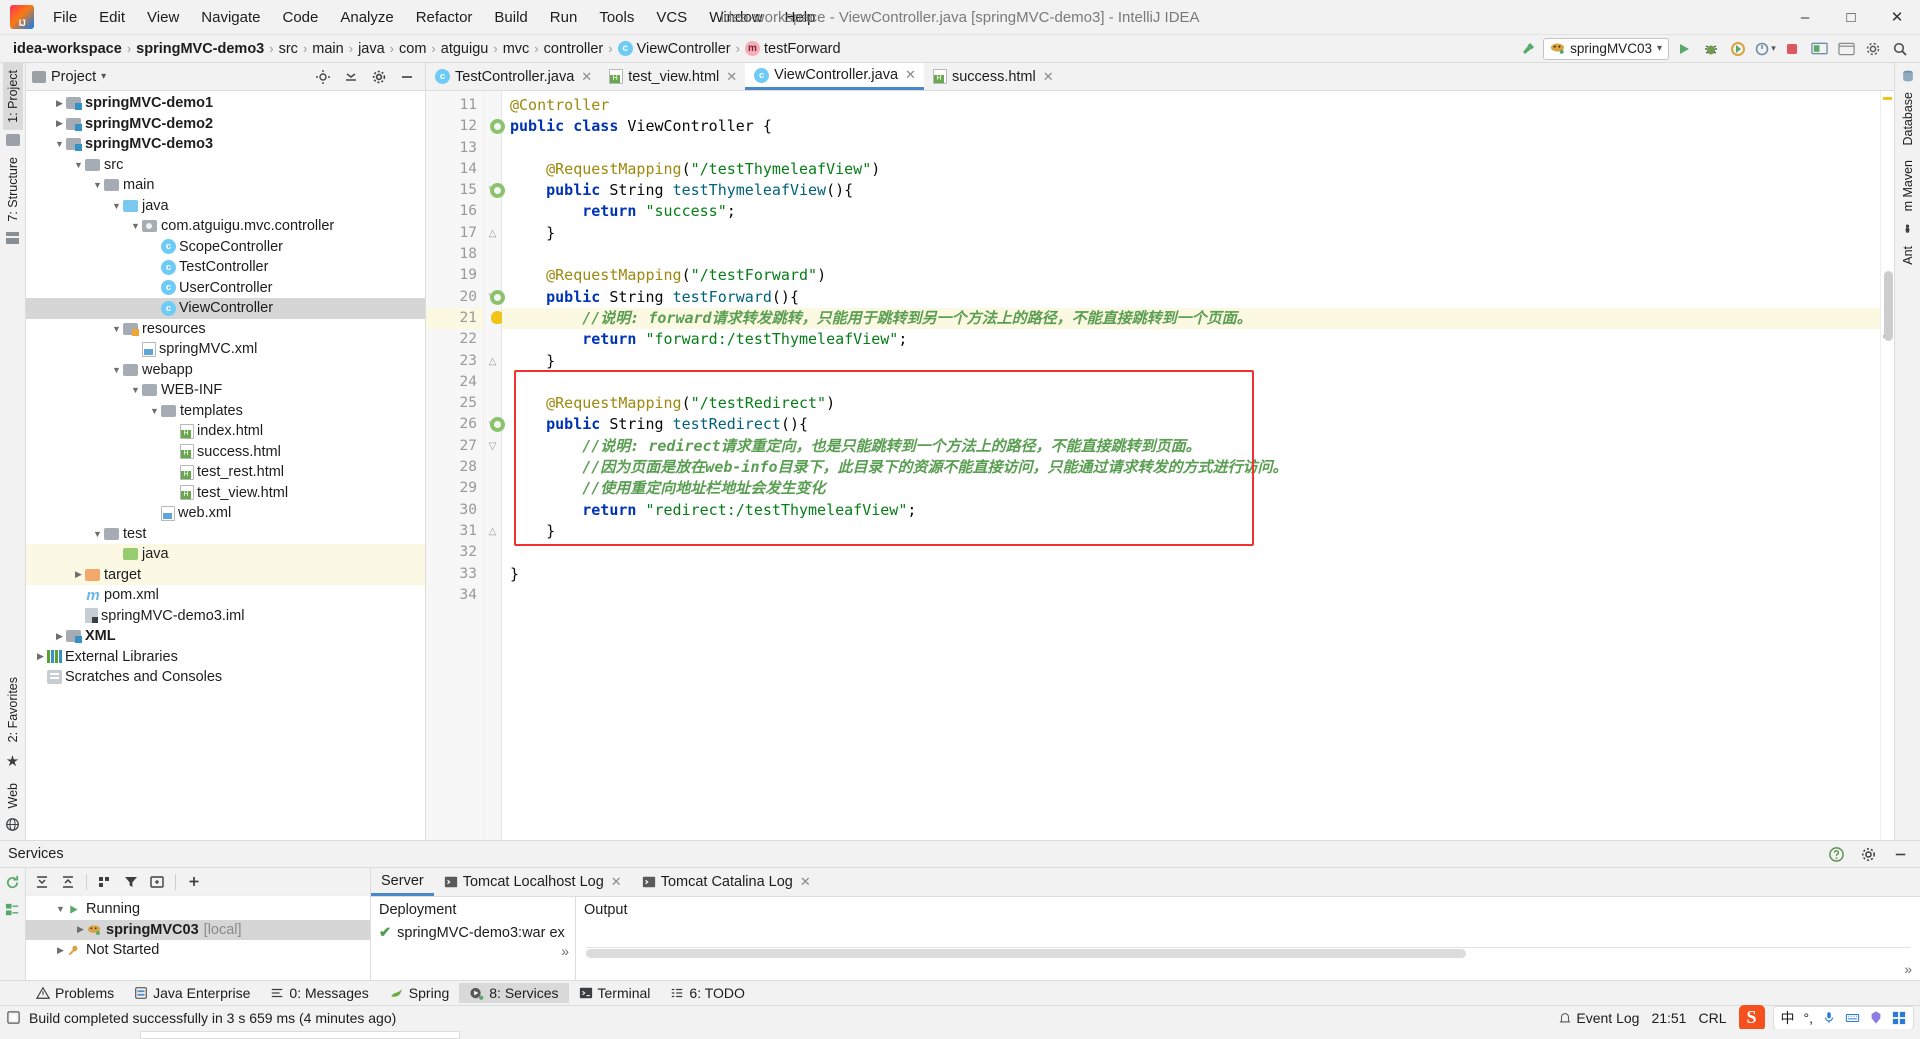  I want to click on hide-panel-icon, so click(407, 77).